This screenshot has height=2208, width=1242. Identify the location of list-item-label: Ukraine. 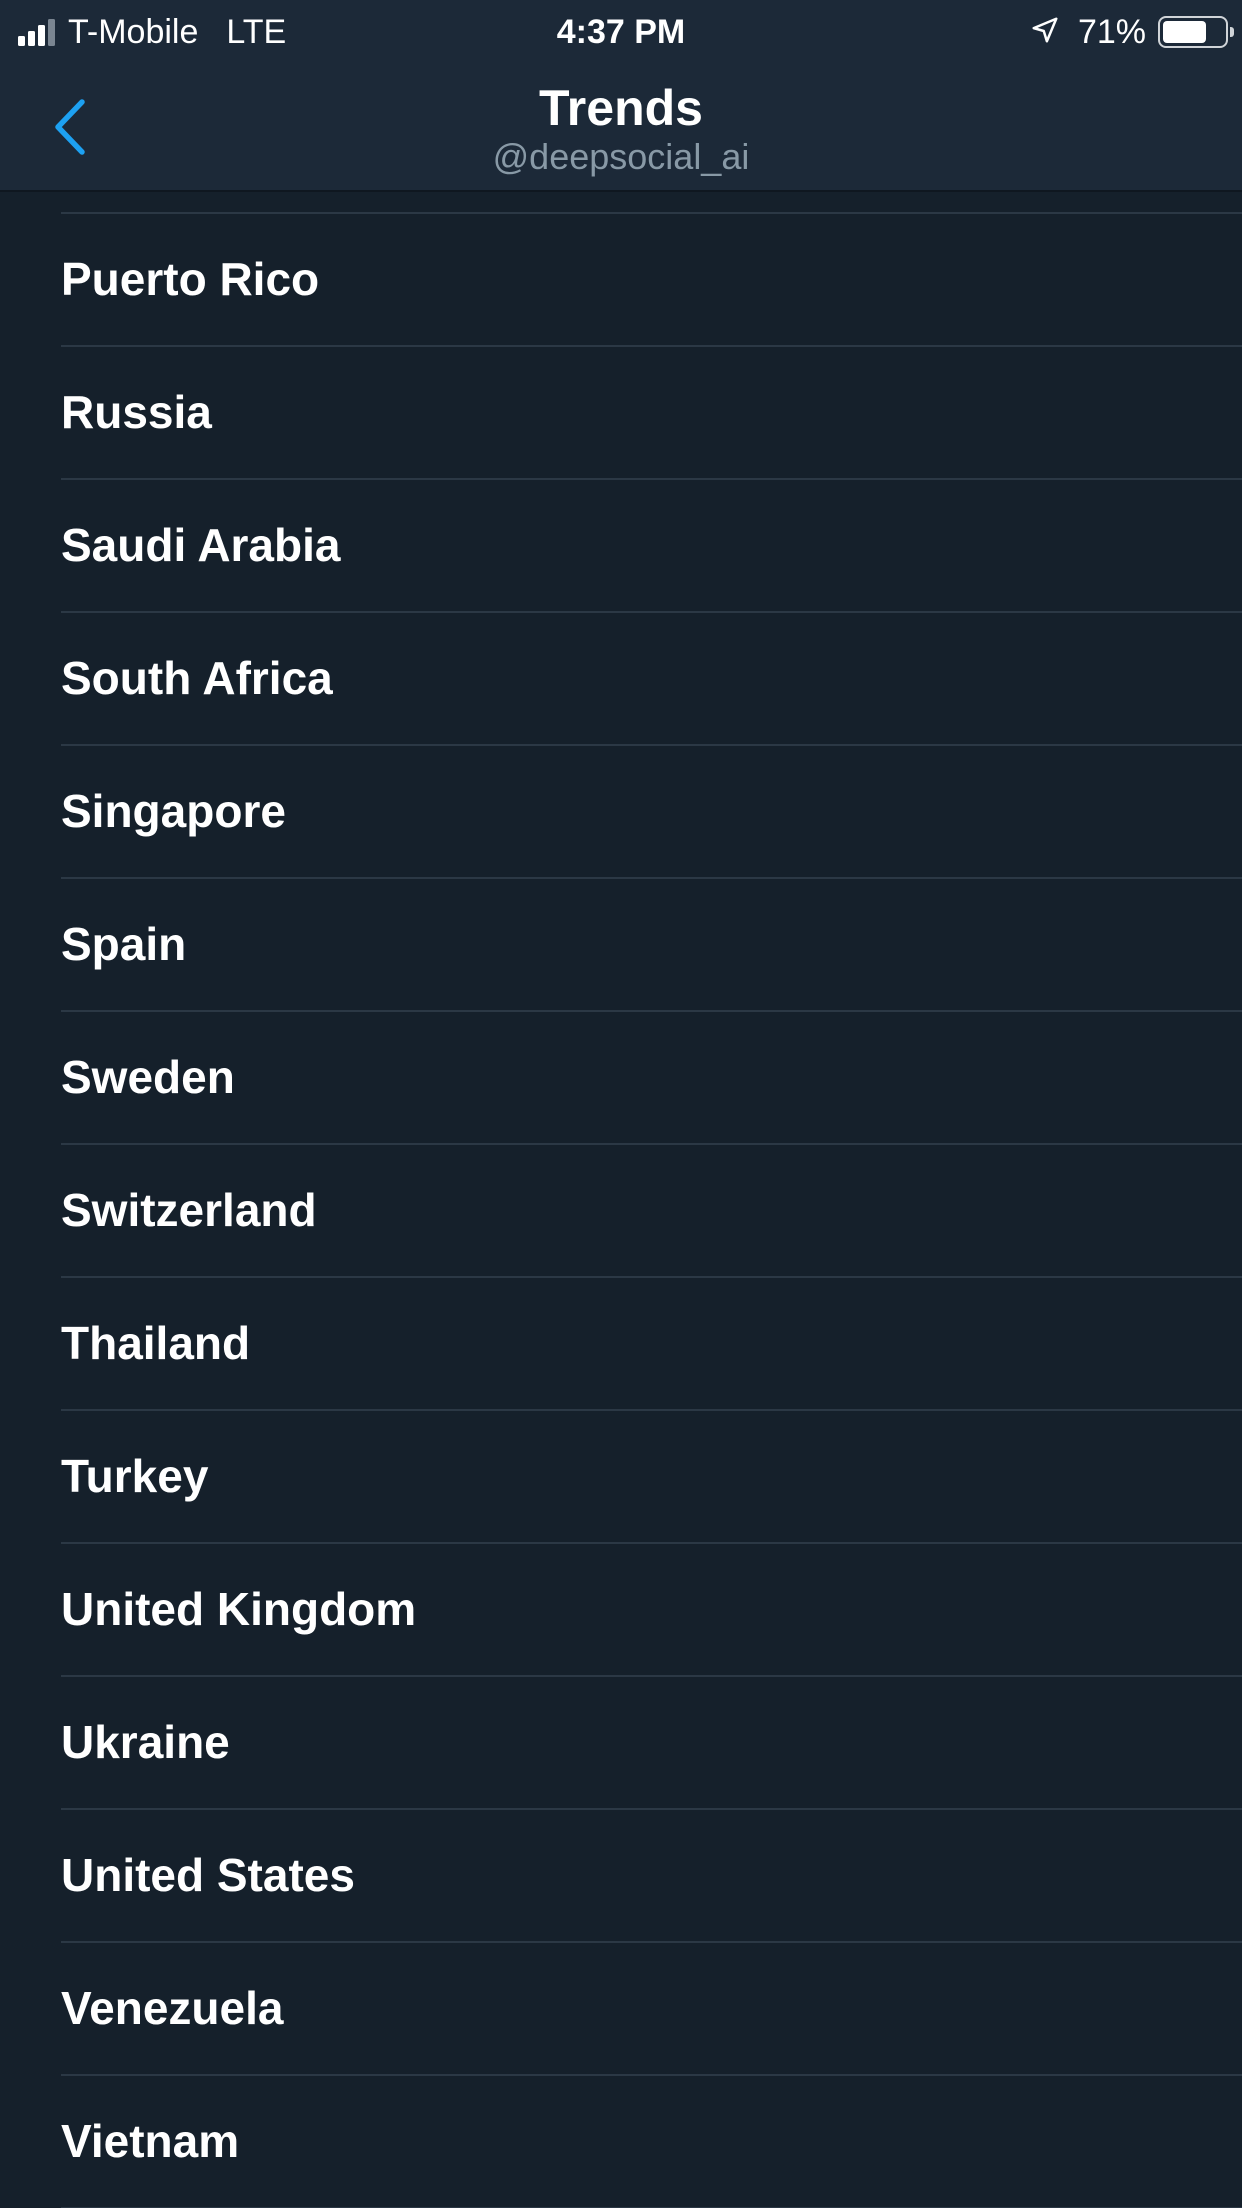
(145, 1742).